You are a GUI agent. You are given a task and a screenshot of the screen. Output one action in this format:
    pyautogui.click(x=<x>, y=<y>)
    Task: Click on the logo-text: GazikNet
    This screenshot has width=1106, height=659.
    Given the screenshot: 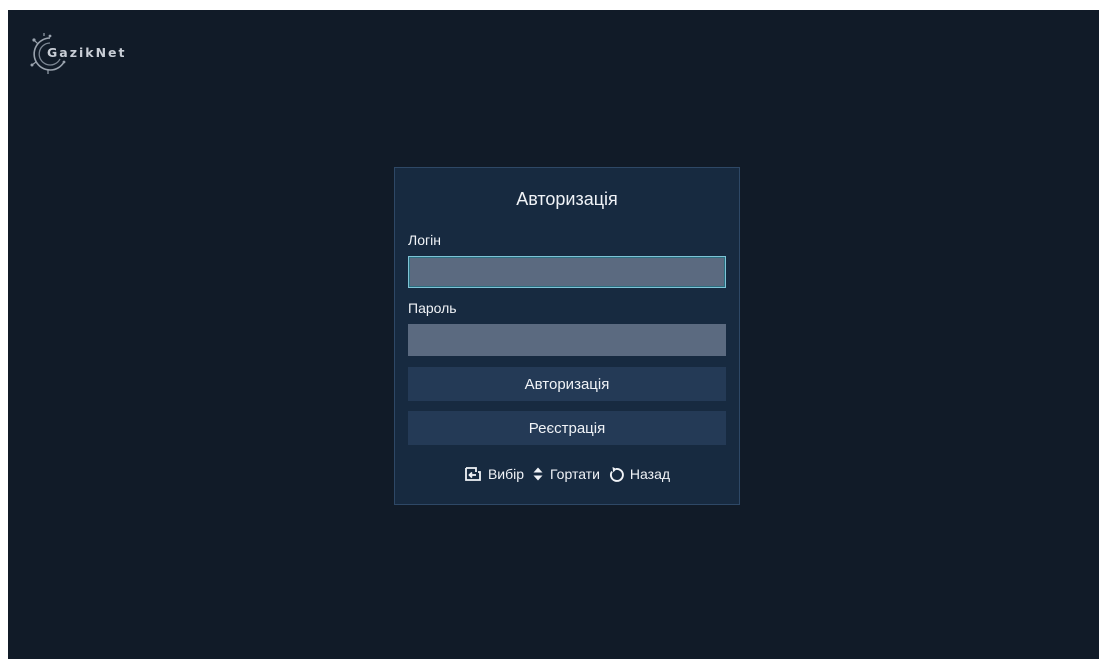 What is the action you would take?
    pyautogui.click(x=87, y=52)
    